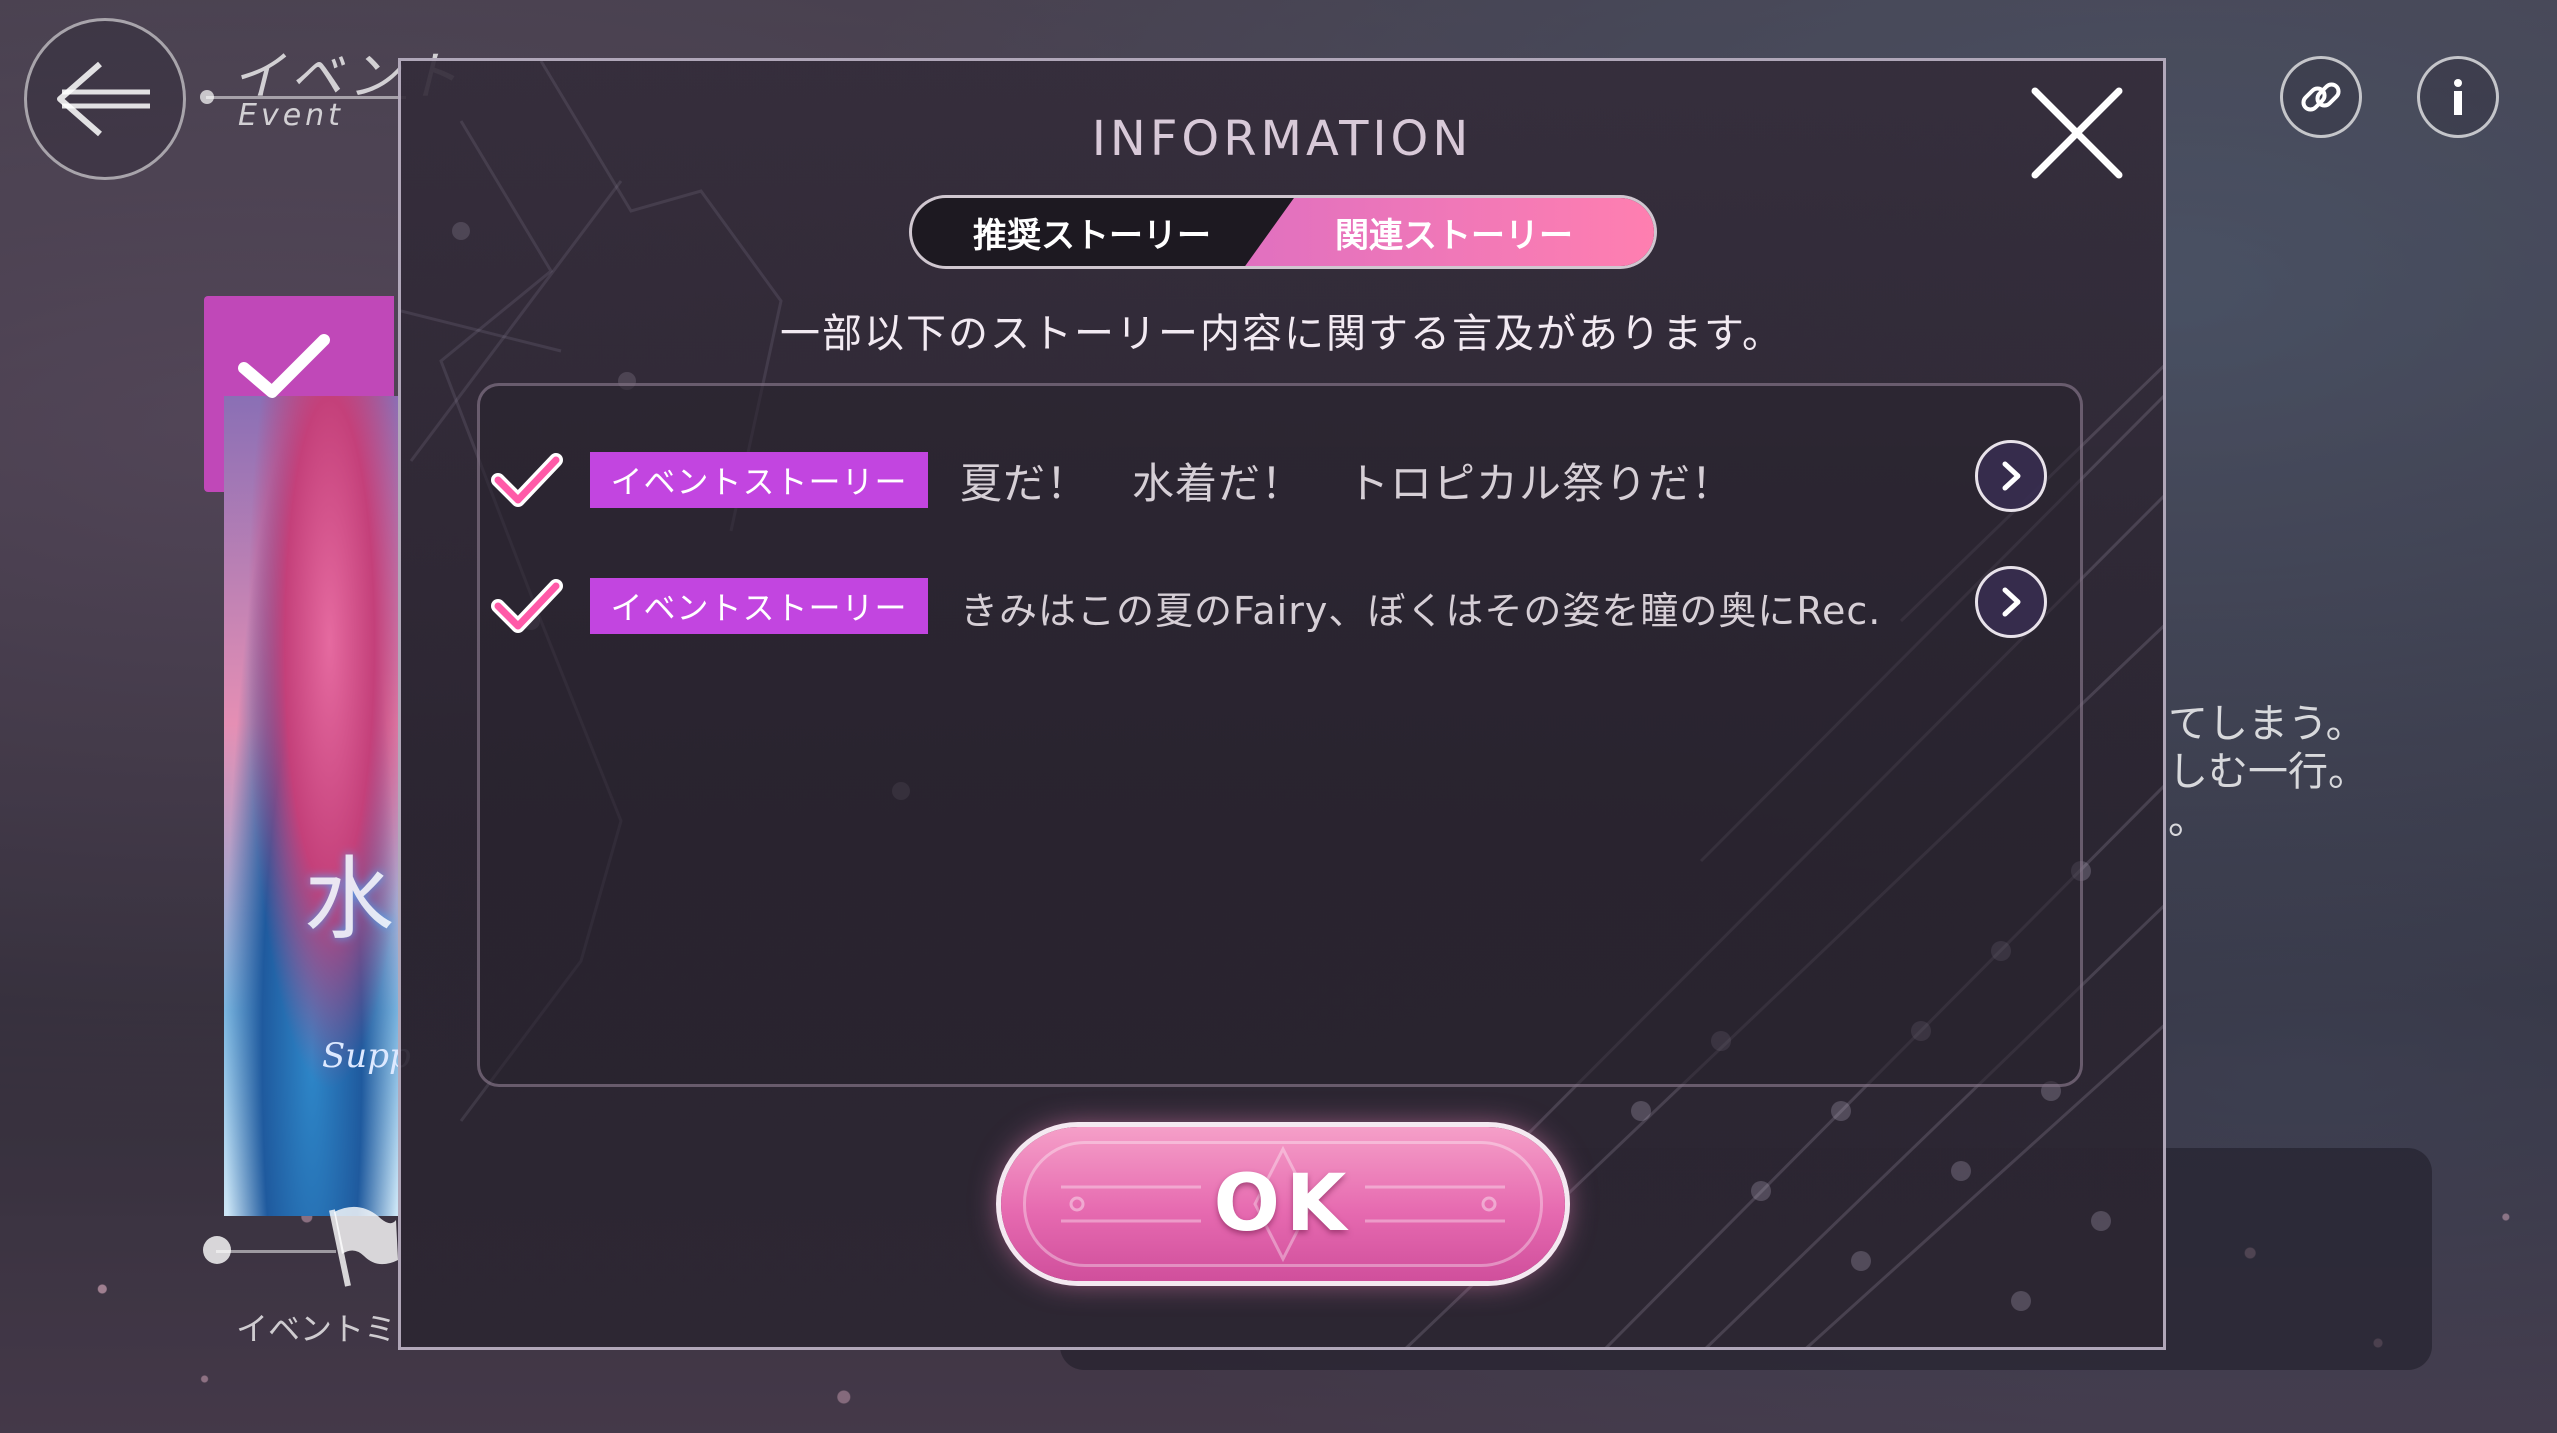 Image resolution: width=2557 pixels, height=1433 pixels. I want to click on list-item: イベントストーリー きみはこの夏のFairy、ぼくはその姿を瞳の奥にRec., so click(1280, 607).